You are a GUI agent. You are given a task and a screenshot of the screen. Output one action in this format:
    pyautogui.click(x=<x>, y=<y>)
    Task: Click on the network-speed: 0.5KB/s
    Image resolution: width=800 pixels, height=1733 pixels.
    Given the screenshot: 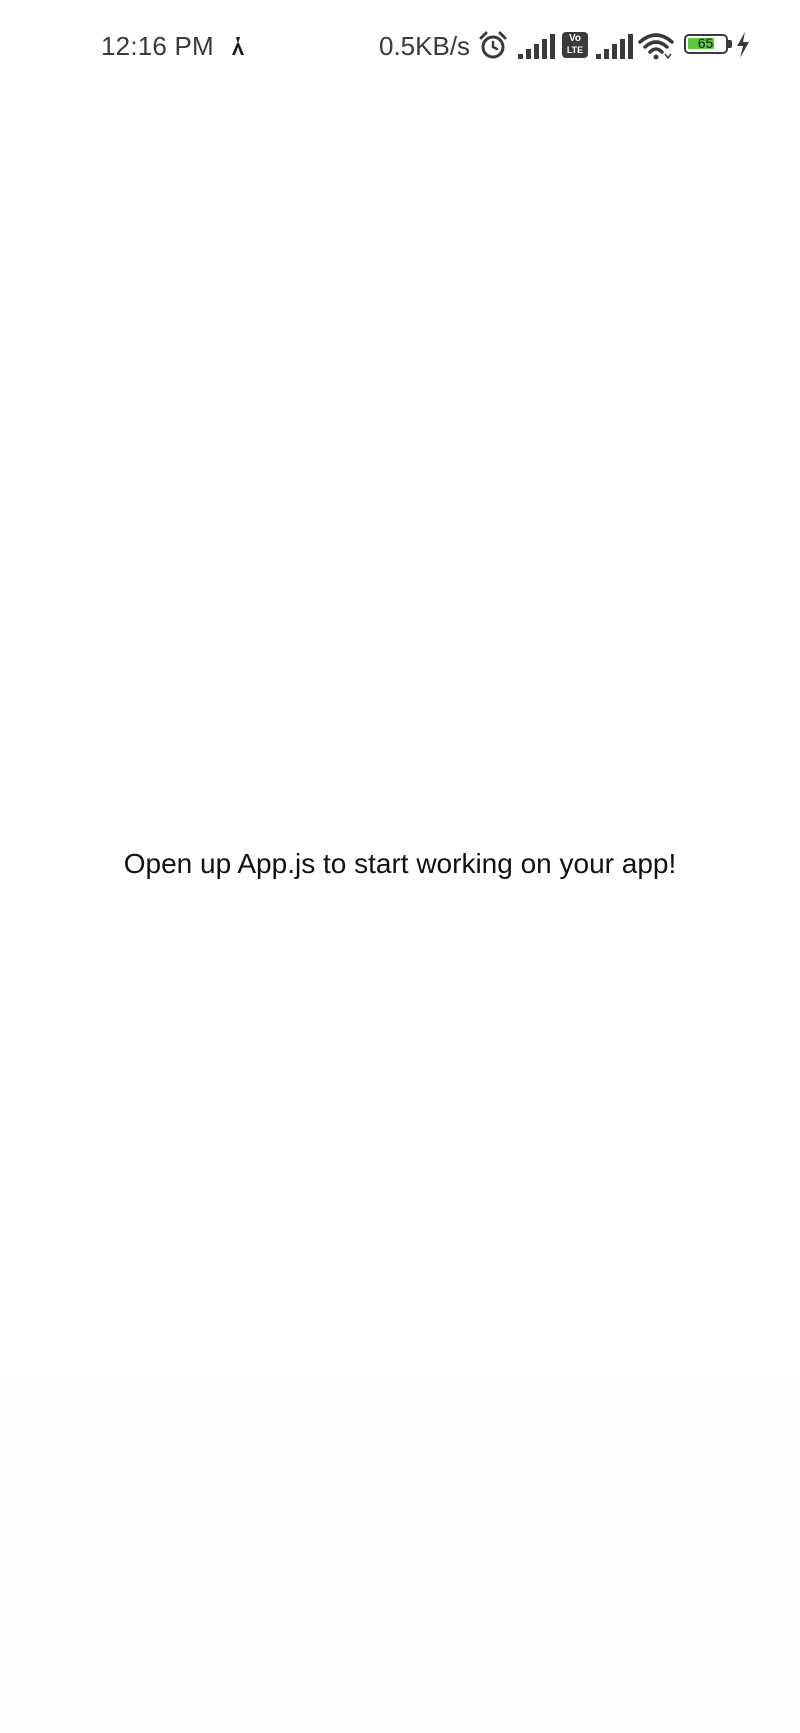 What is the action you would take?
    pyautogui.click(x=425, y=46)
    